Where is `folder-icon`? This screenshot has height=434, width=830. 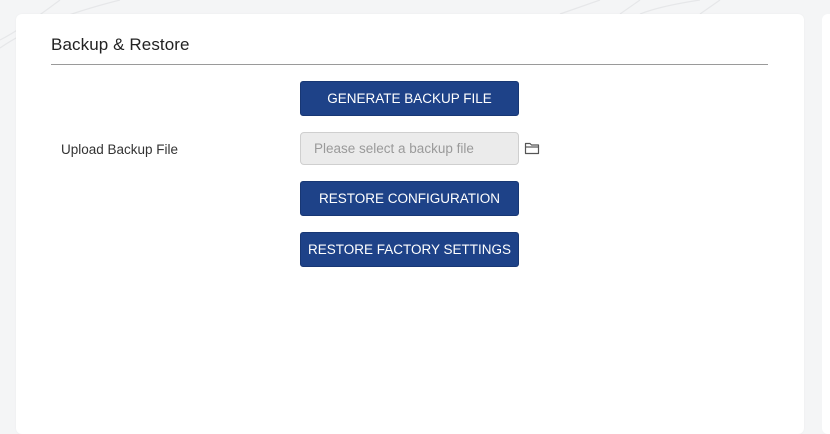 folder-icon is located at coordinates (532, 148).